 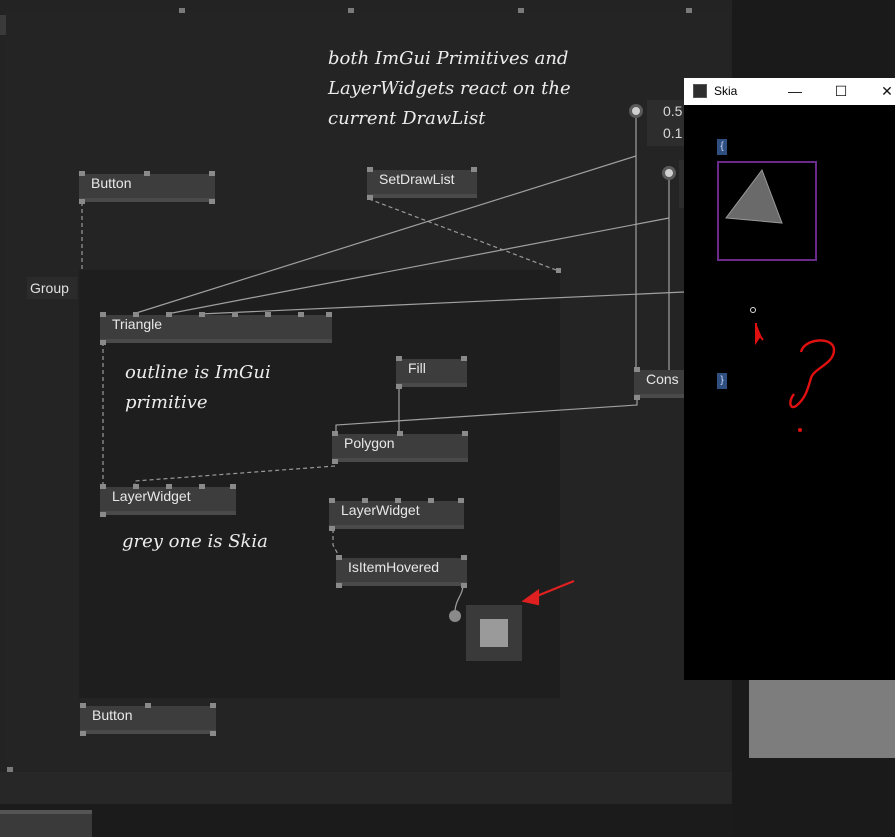 I want to click on imgui-group-brace-open: {, so click(x=722, y=147).